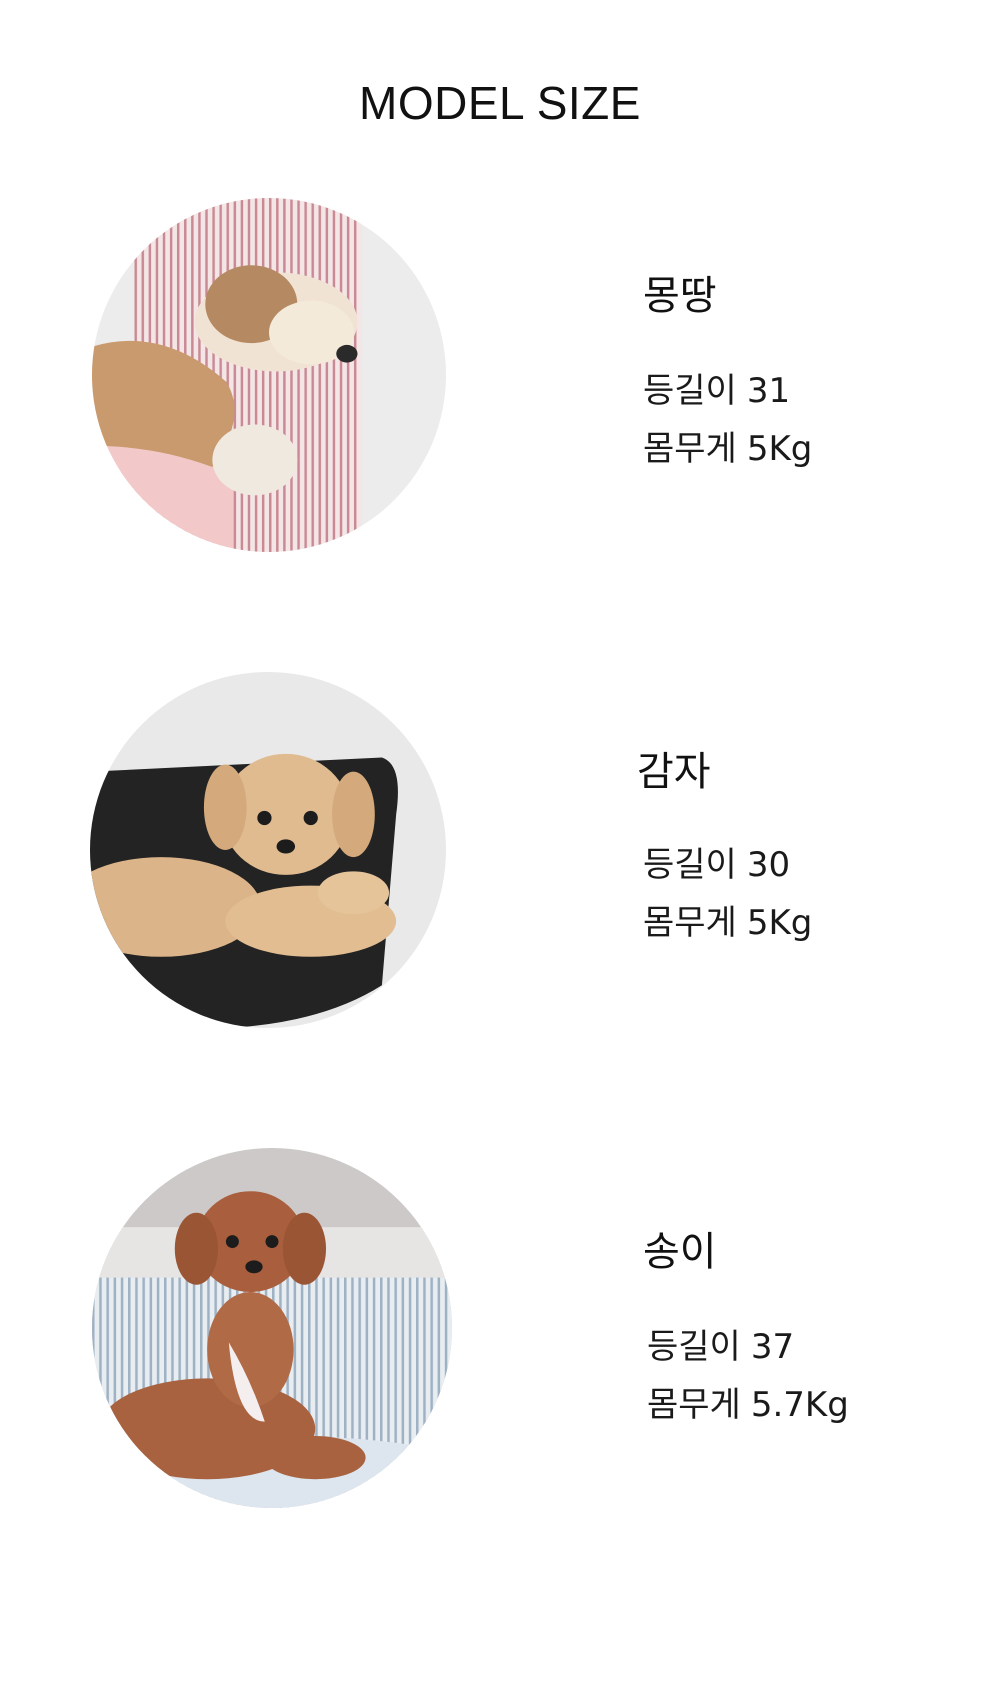 The height and width of the screenshot is (1682, 1000). I want to click on back-length: 등길이 31, so click(716, 391).